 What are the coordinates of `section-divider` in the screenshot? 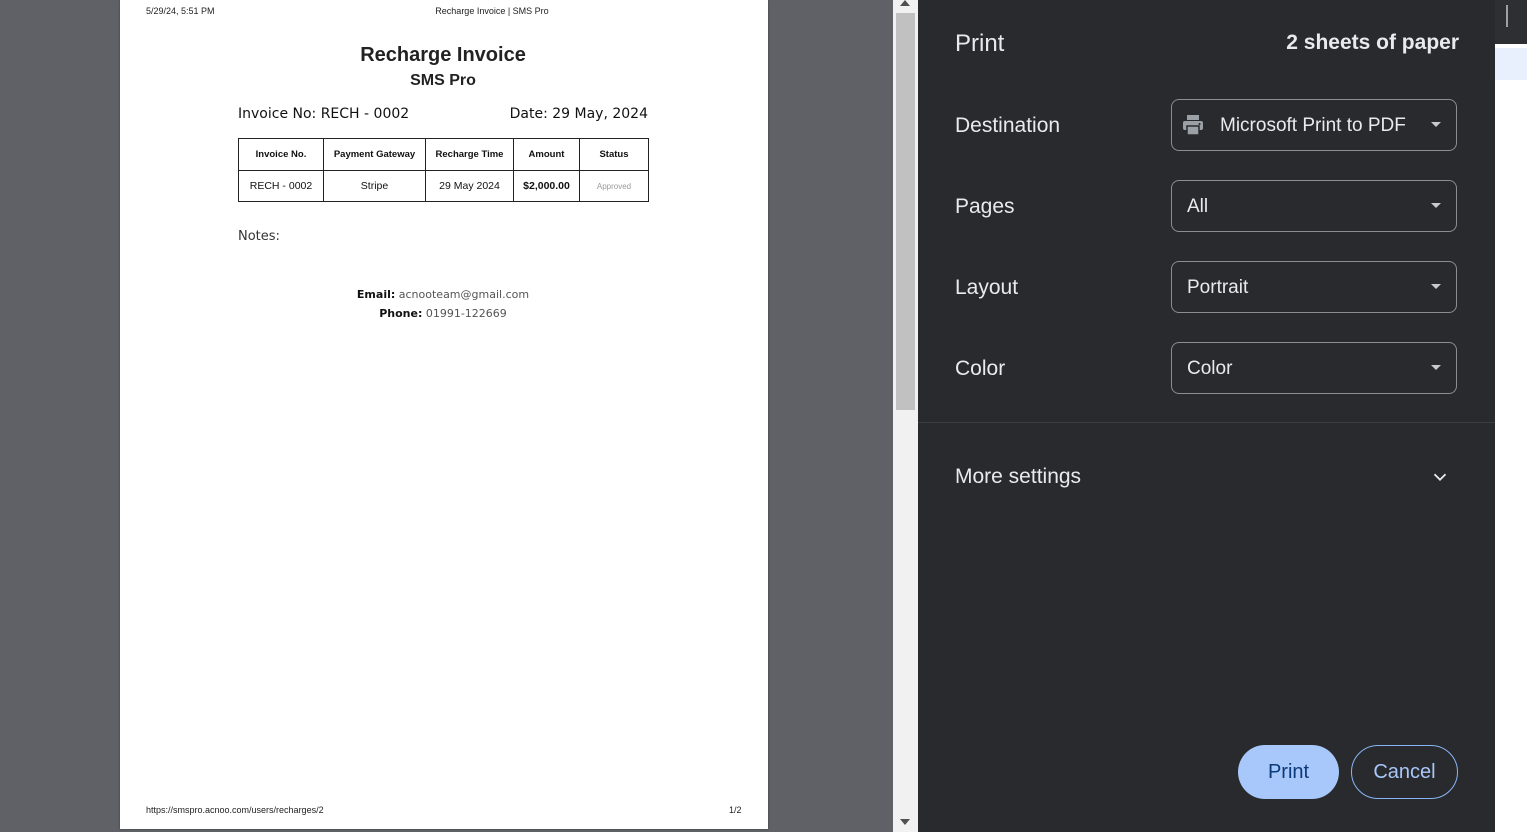 It's located at (1206, 422).